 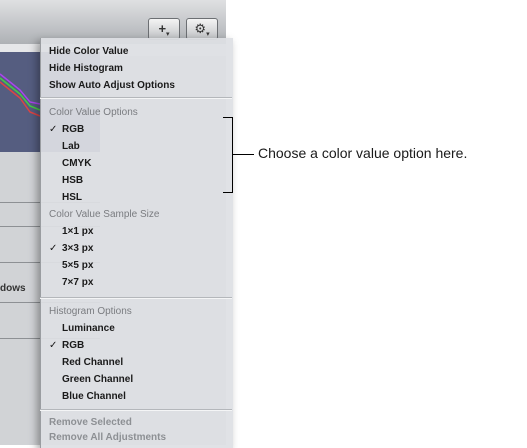 I want to click on color-value-sample-size-header: Color Value Sample Size, so click(x=104, y=214).